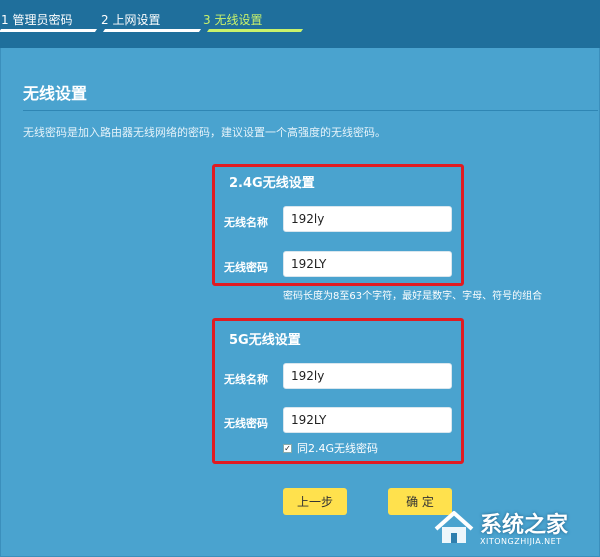  Describe the element at coordinates (272, 183) in the screenshot. I see `band24-title: 2.4G无线设置` at that location.